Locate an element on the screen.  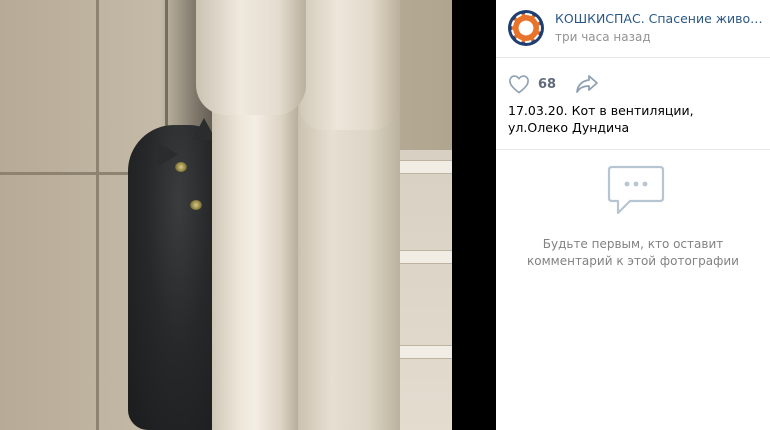
avatar-ring is located at coordinates (526, 28).